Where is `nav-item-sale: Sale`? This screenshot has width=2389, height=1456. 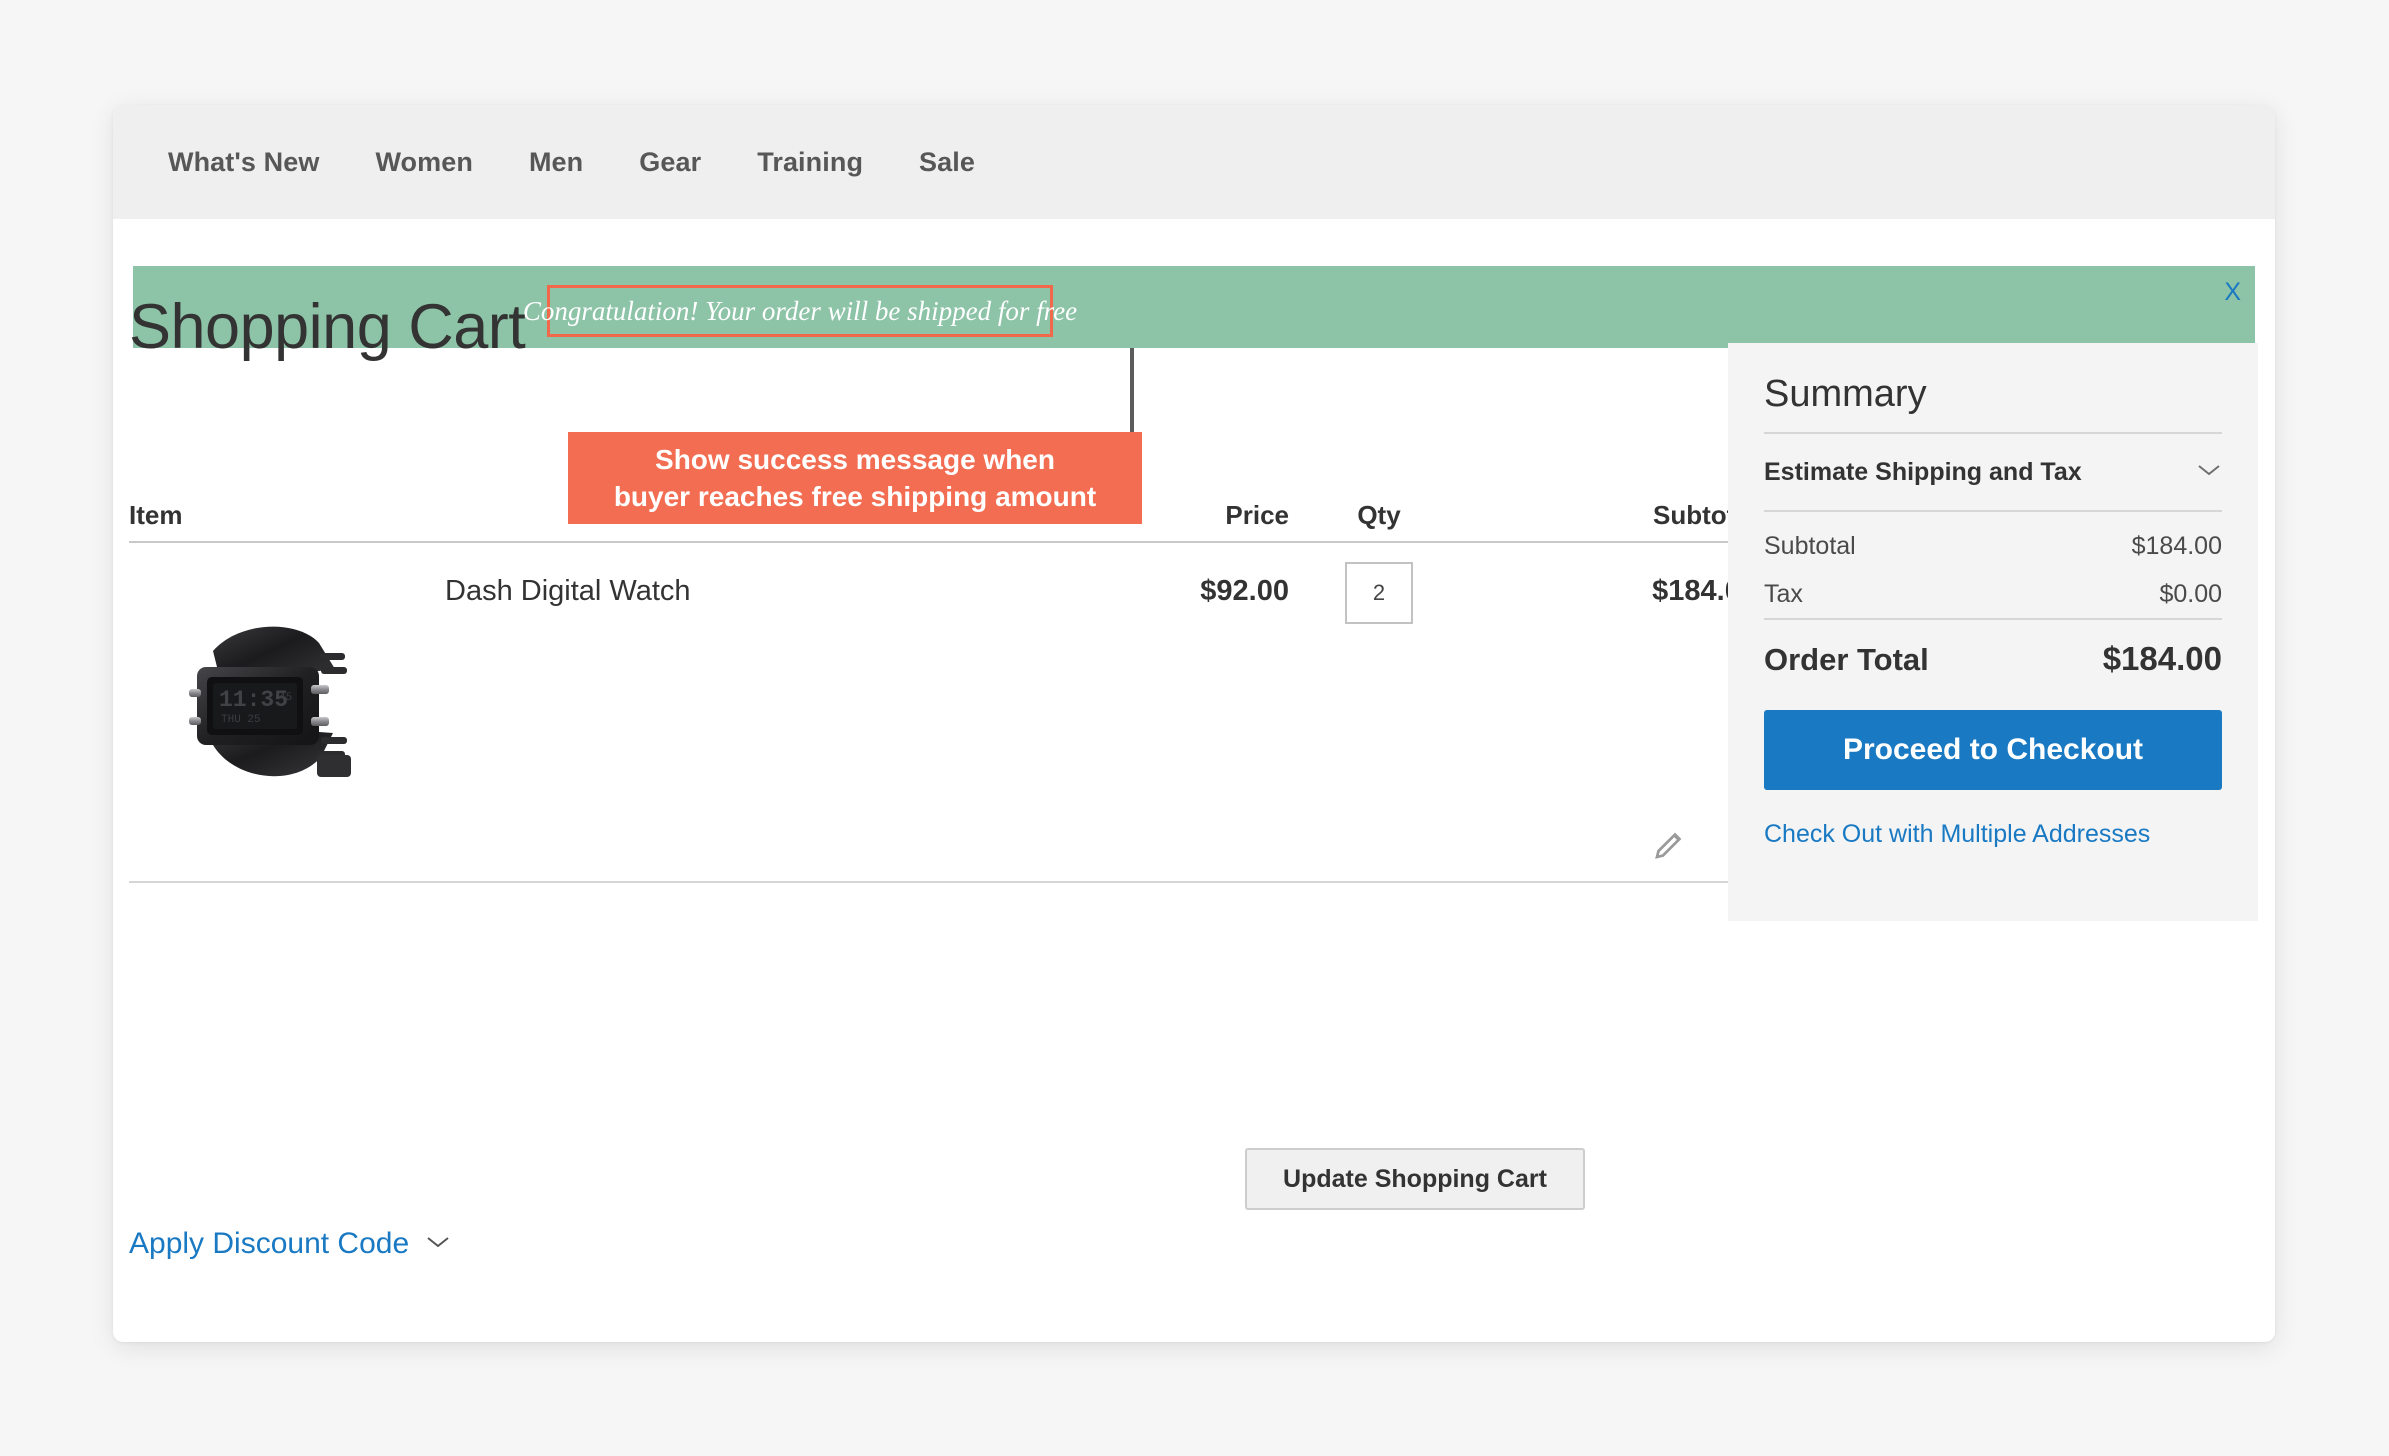 nav-item-sale: Sale is located at coordinates (947, 162).